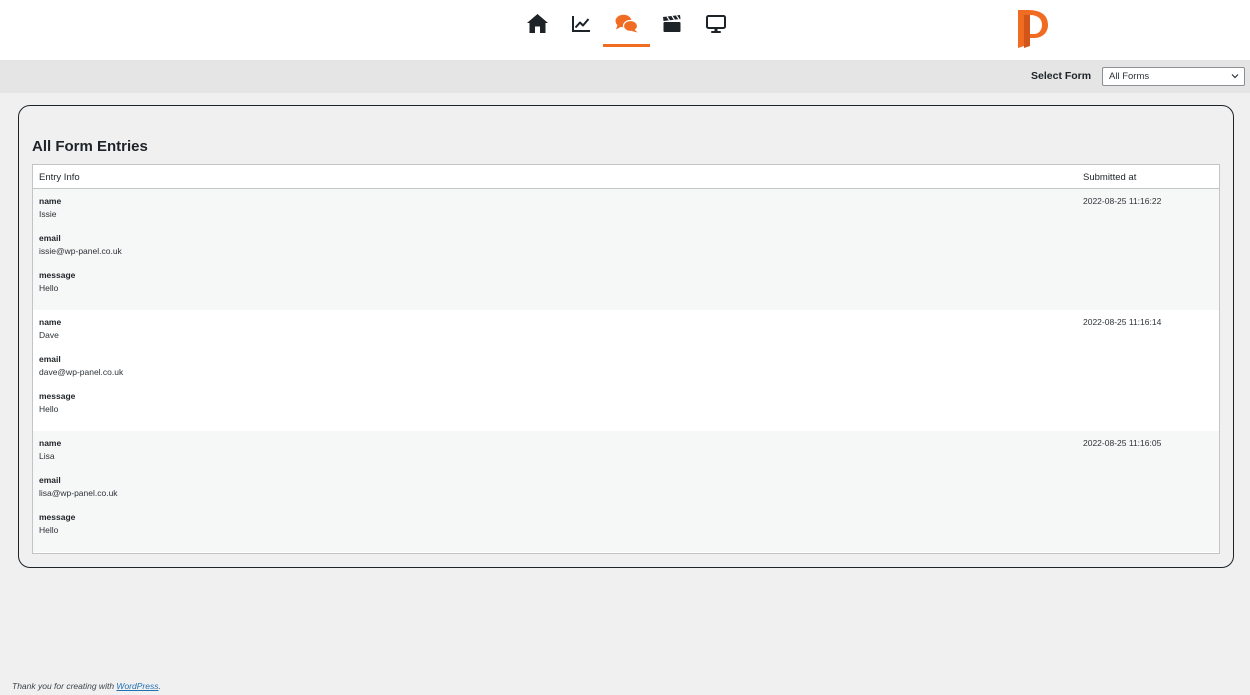  What do you see at coordinates (1122, 322) in the screenshot?
I see `submitted-at: 2022-08-25 11:16:14` at bounding box center [1122, 322].